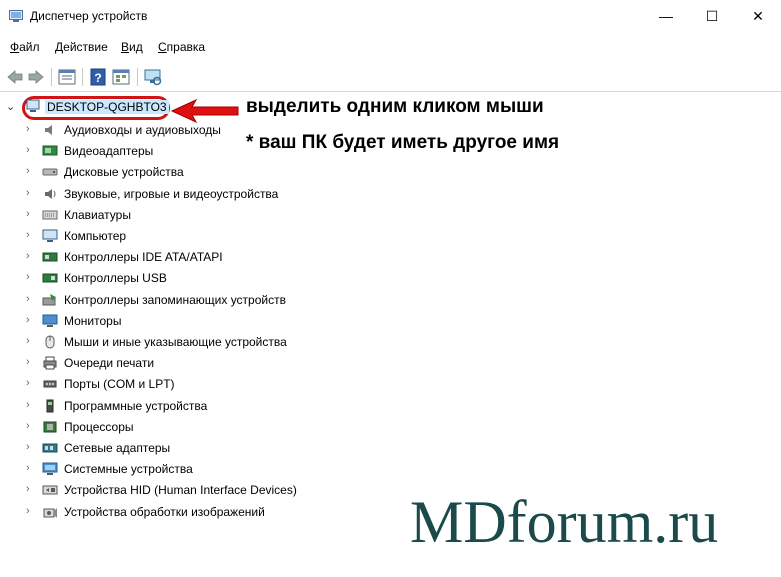 This screenshot has height=577, width=781. Describe the element at coordinates (95, 236) in the screenshot. I see `tree-item-label: Компьютер` at that location.